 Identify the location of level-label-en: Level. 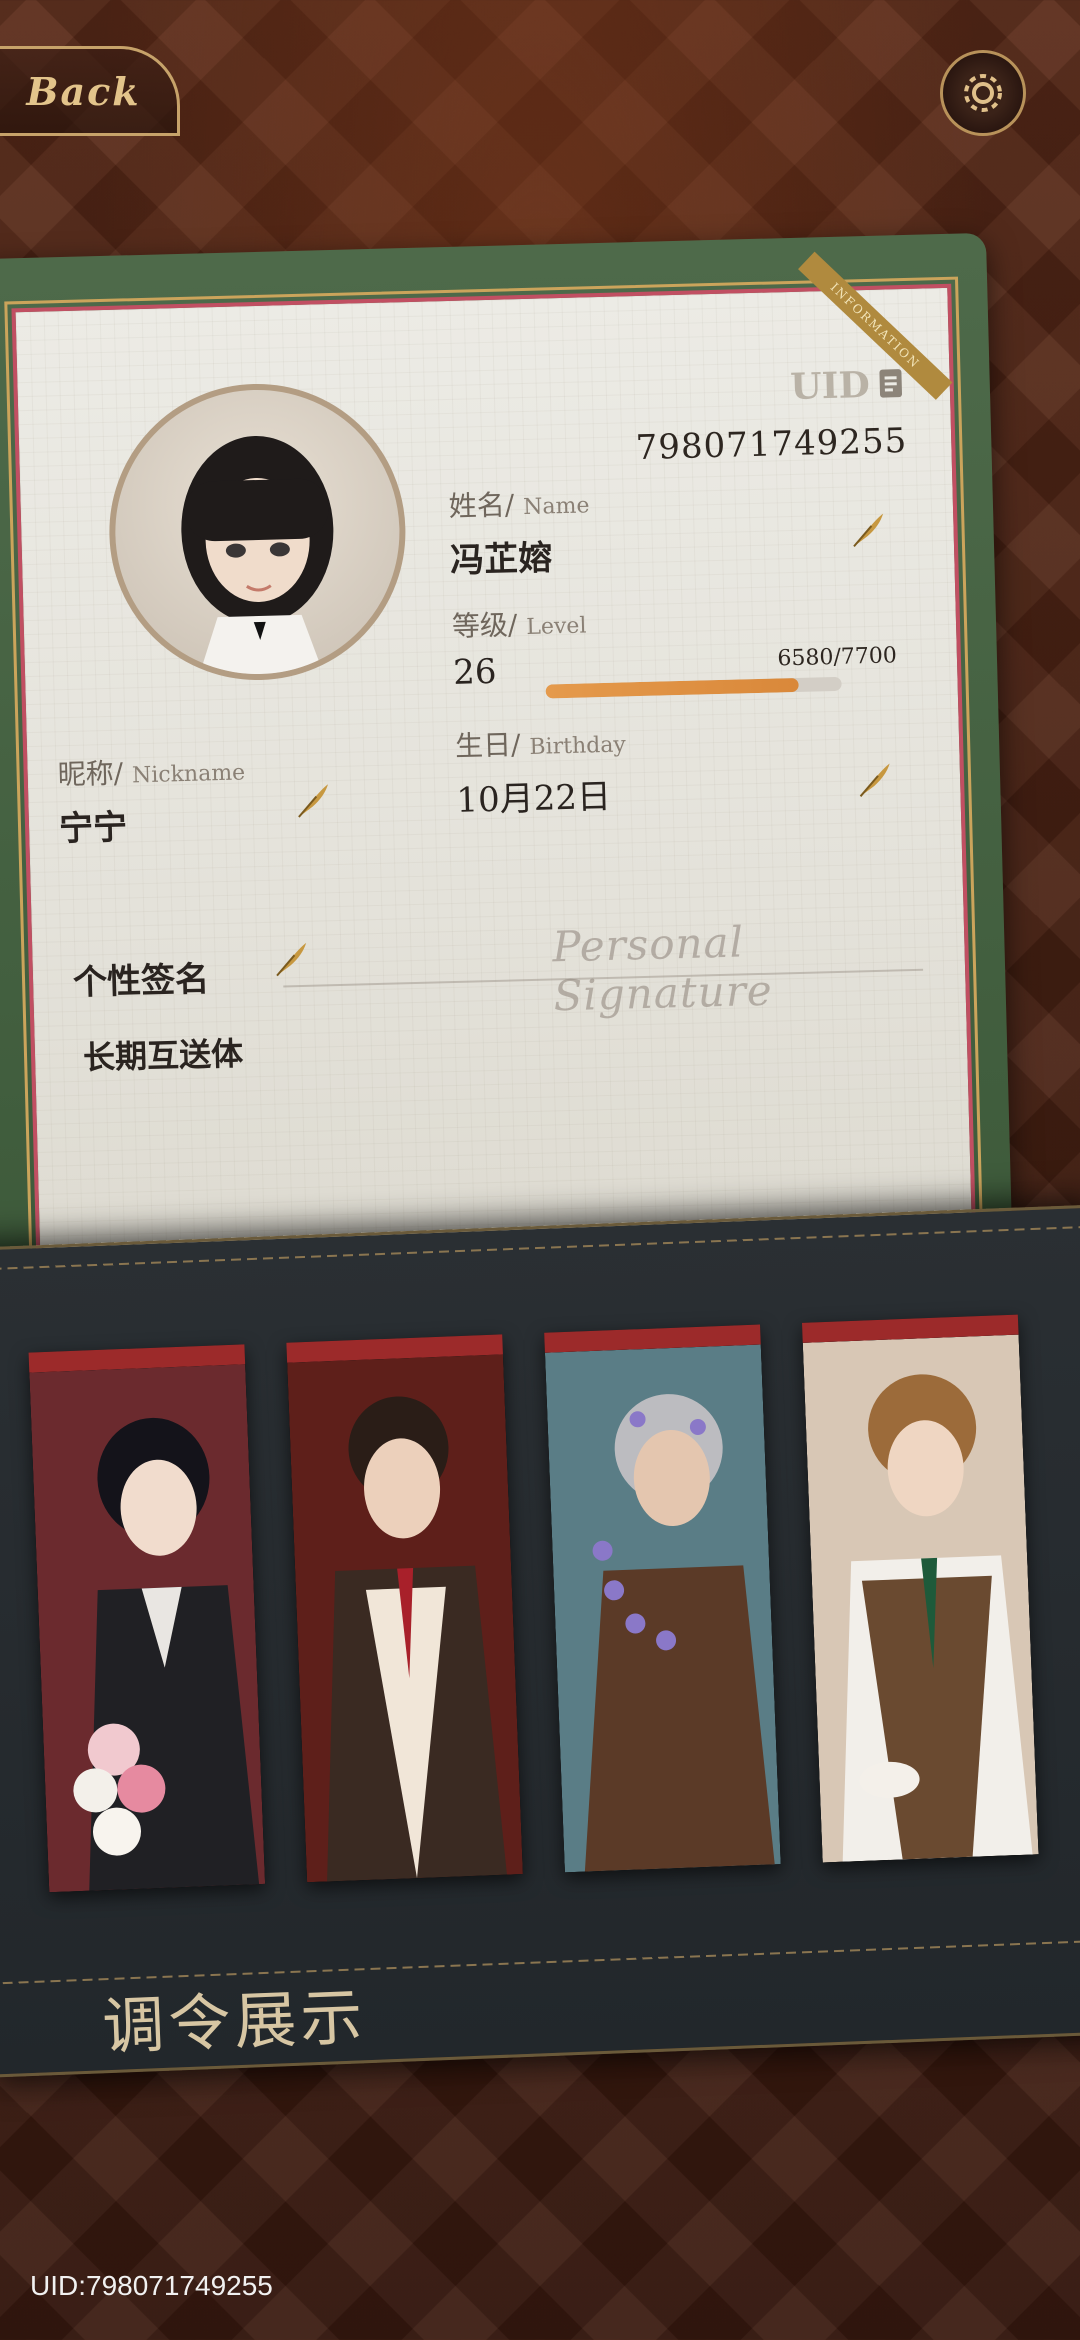
(556, 626).